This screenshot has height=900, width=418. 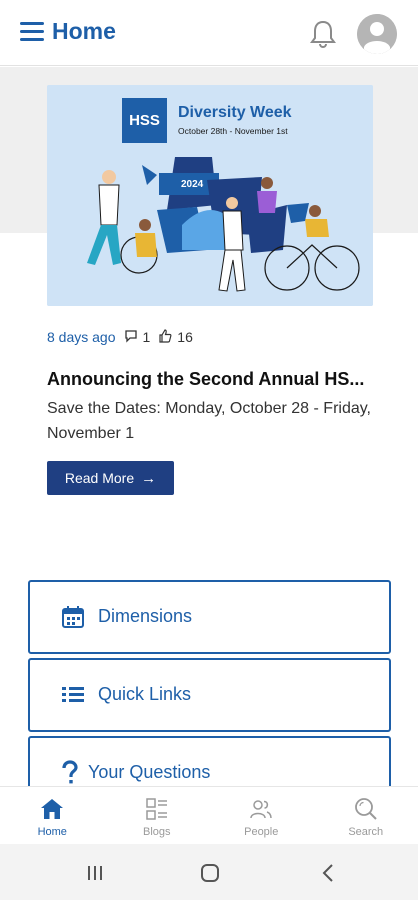 I want to click on search-icon, so click(x=366, y=809).